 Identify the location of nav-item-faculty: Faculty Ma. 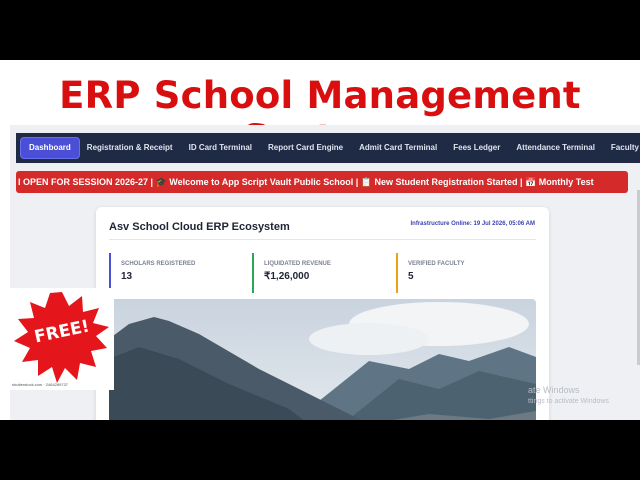
(621, 148).